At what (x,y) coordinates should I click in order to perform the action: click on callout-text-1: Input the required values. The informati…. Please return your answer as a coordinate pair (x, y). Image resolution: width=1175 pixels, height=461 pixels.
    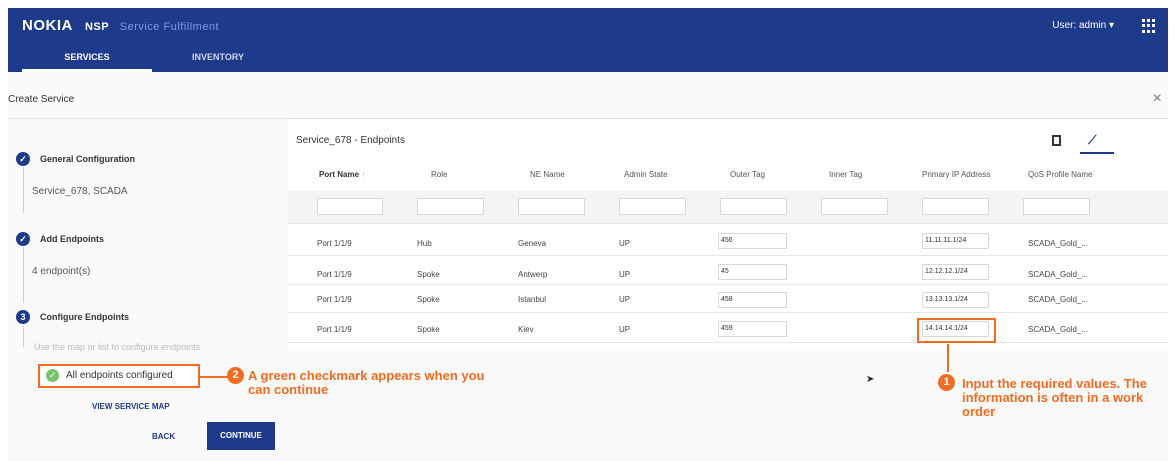
    Looking at the image, I should click on (1054, 397).